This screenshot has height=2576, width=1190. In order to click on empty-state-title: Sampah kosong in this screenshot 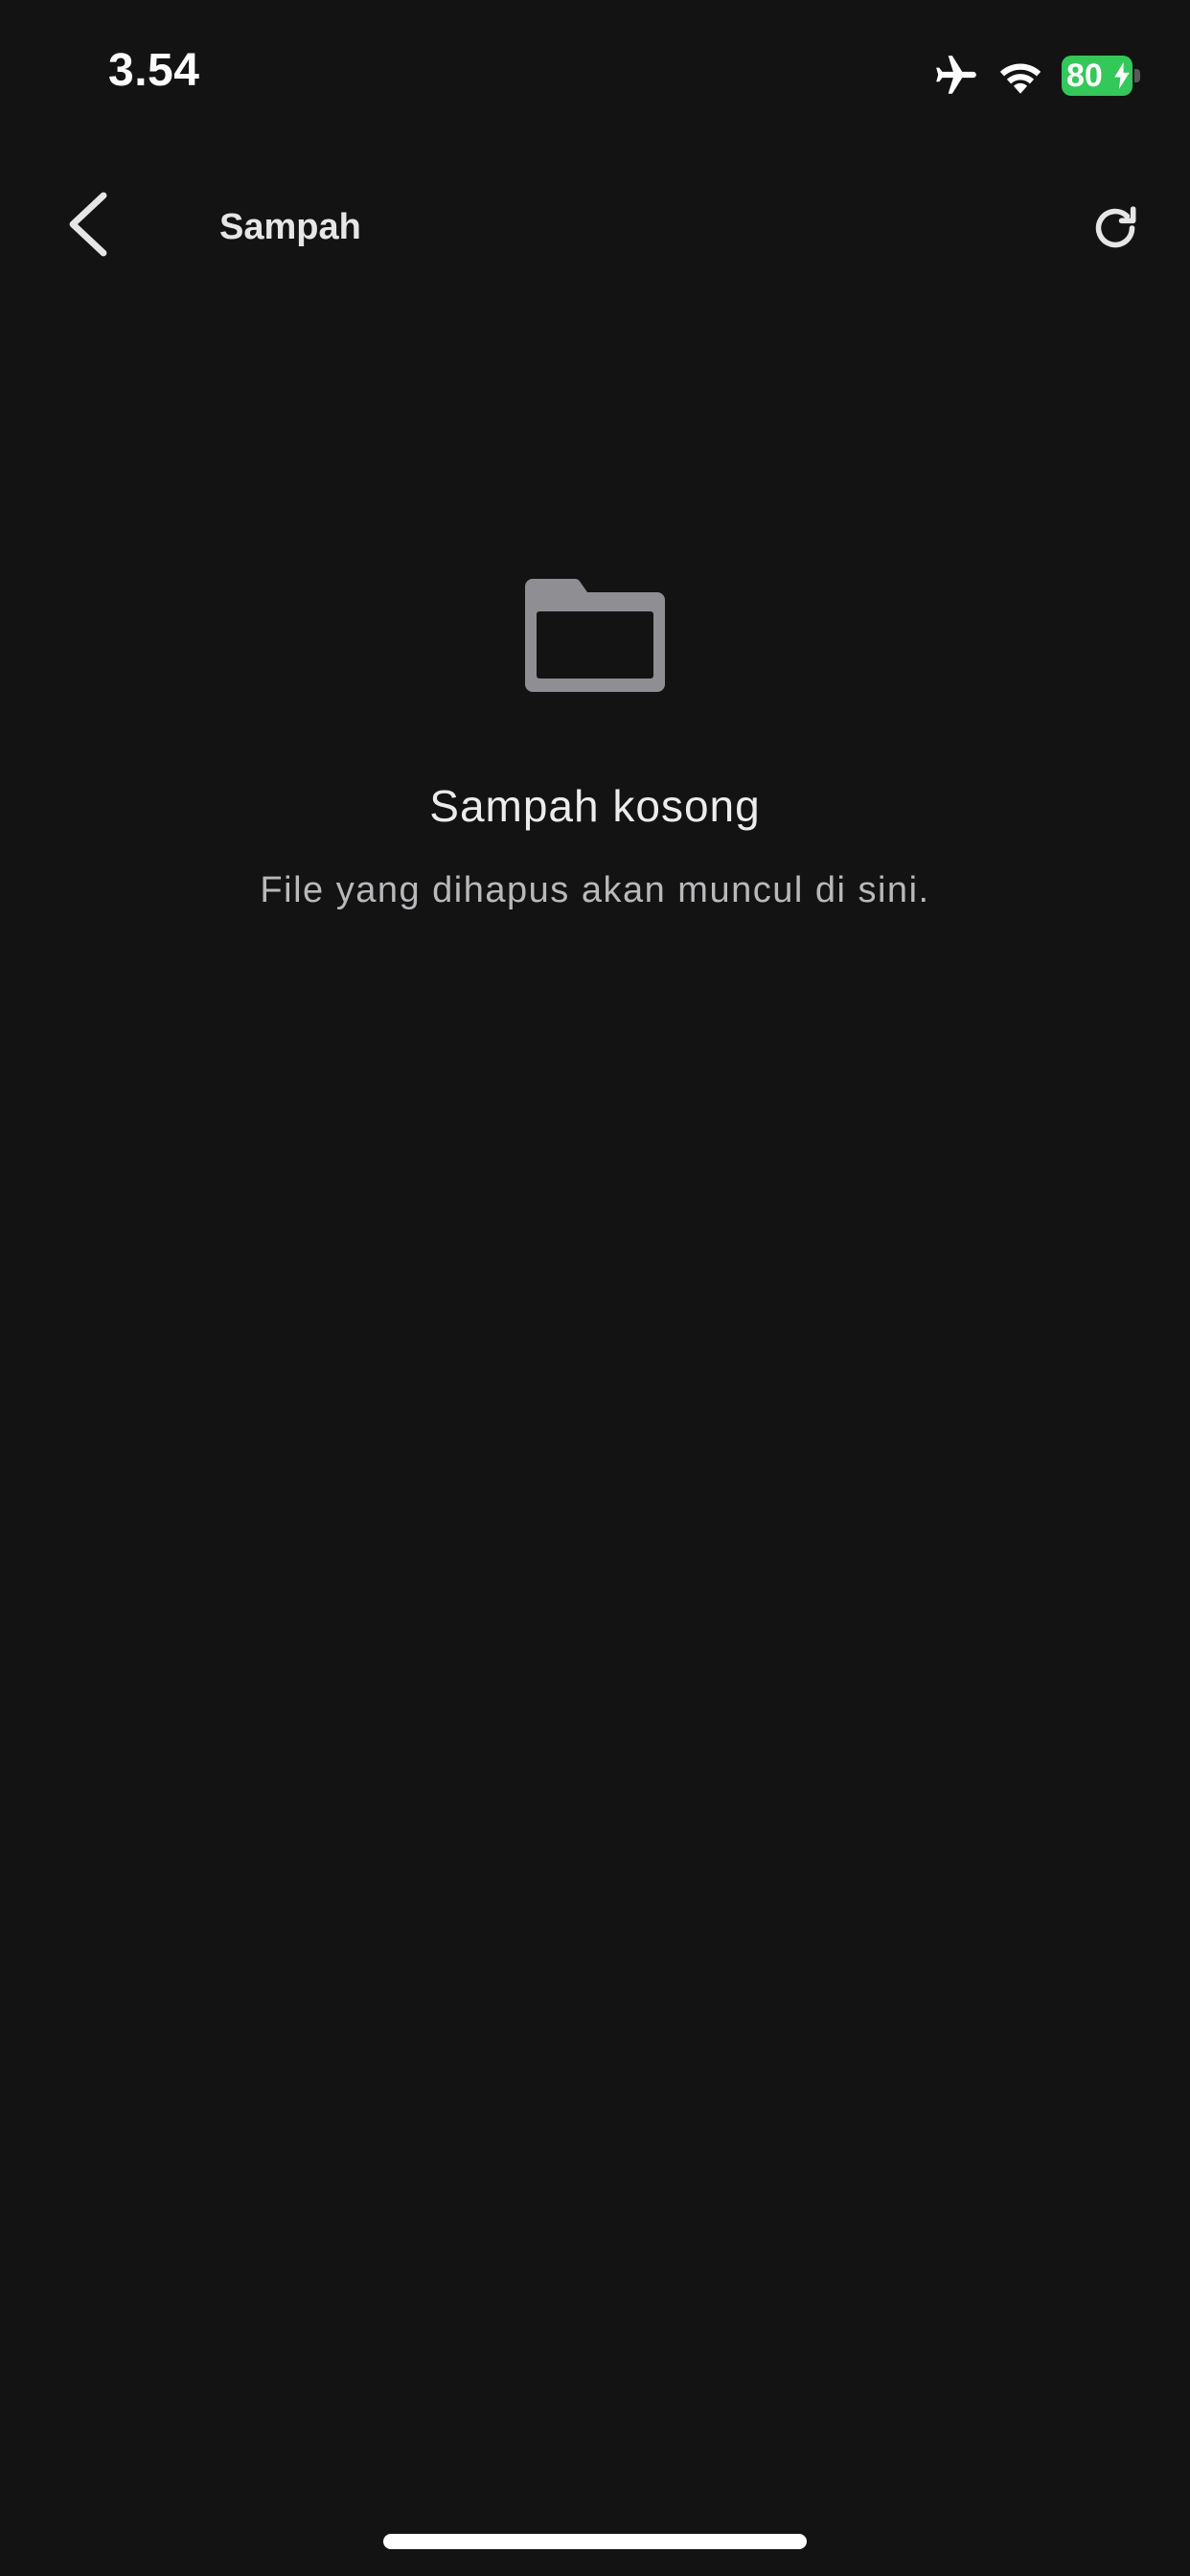, I will do `click(595, 806)`.